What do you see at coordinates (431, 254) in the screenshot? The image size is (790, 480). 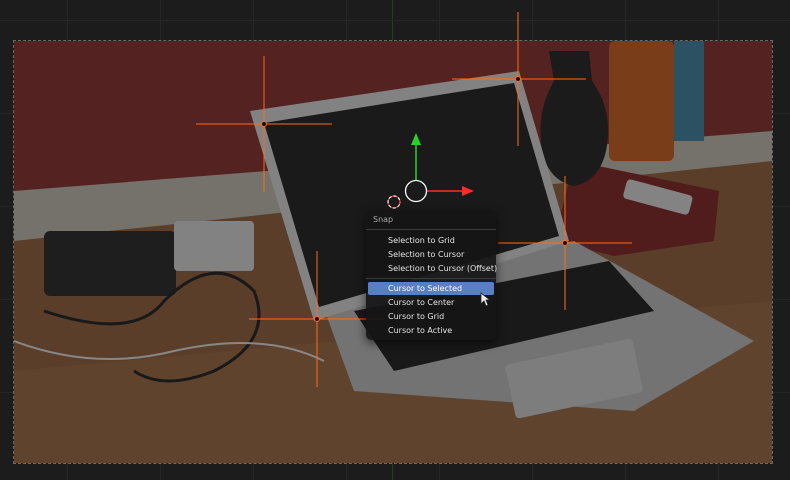 I see `menu-item-selection-to-cursor: Selection to Cursor` at bounding box center [431, 254].